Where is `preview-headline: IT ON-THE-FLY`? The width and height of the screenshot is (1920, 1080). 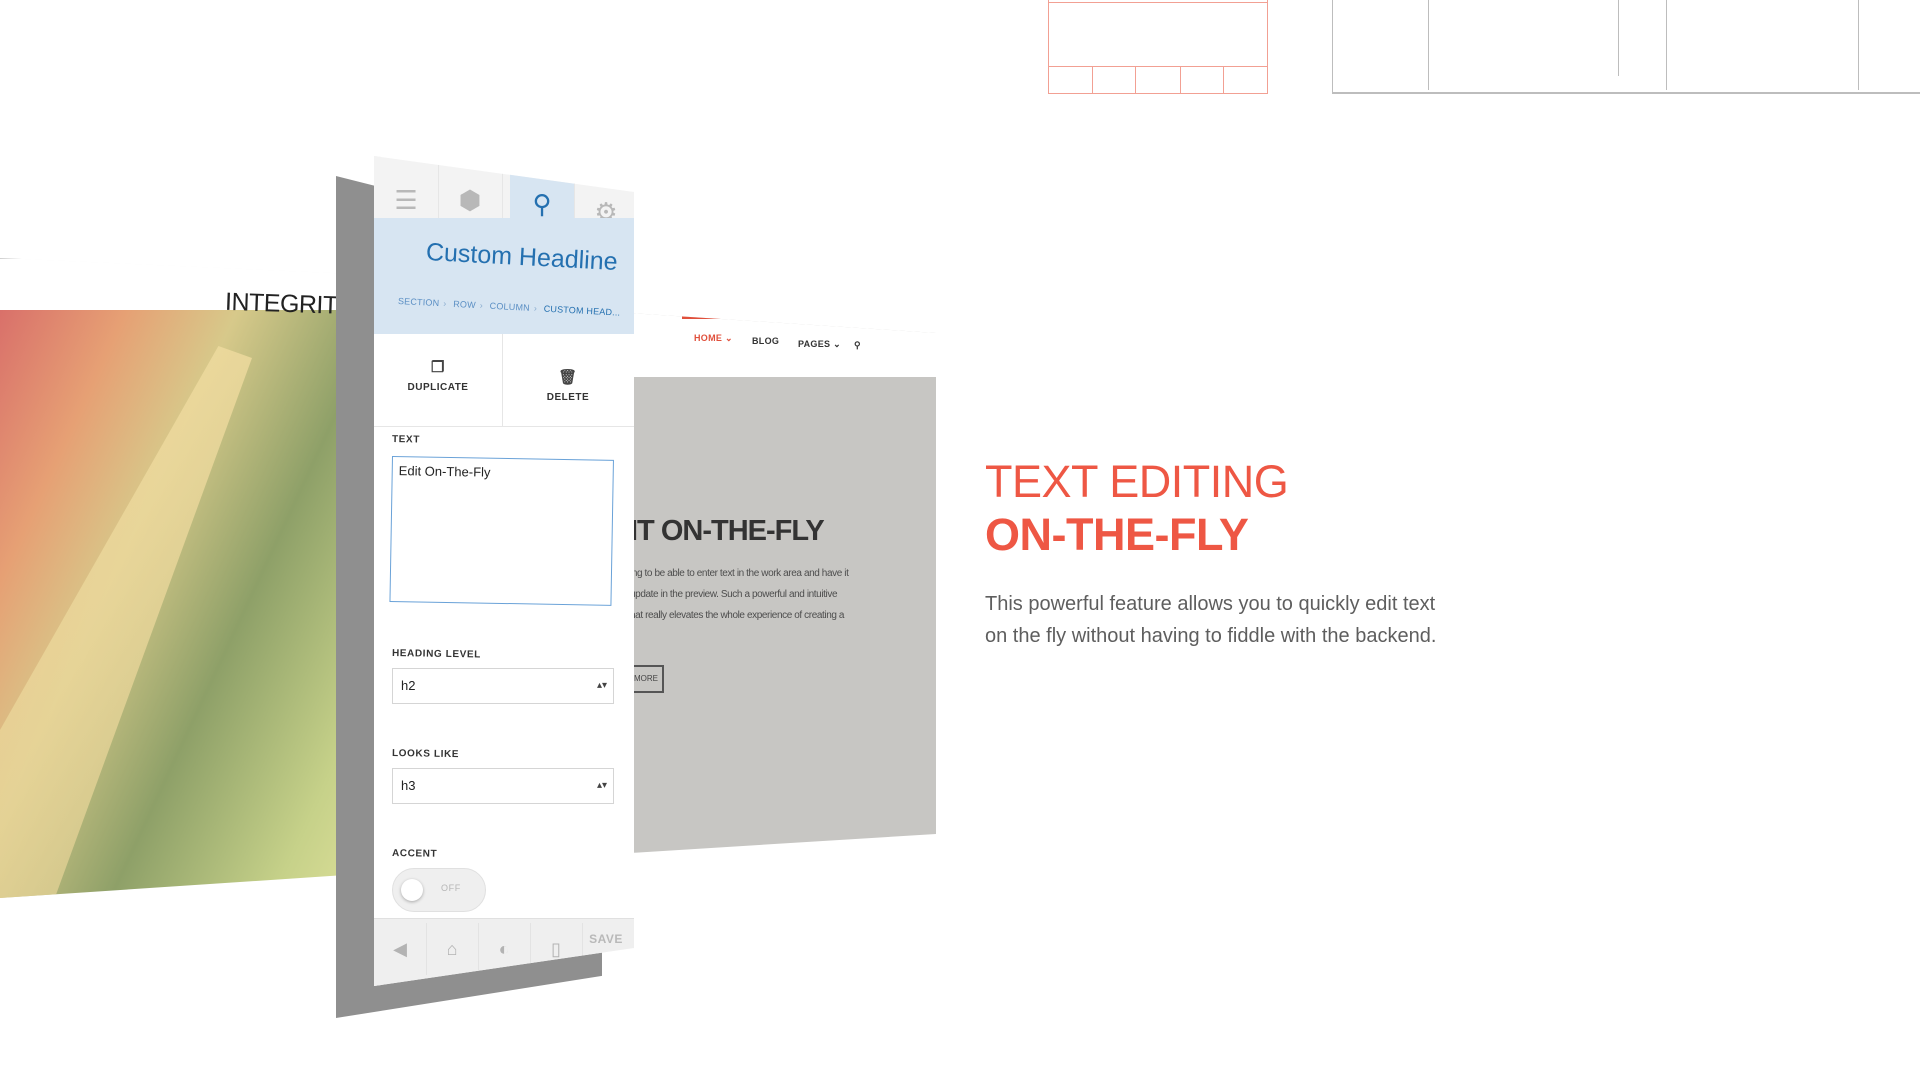
preview-headline: IT ON-THE-FLY is located at coordinates (727, 531).